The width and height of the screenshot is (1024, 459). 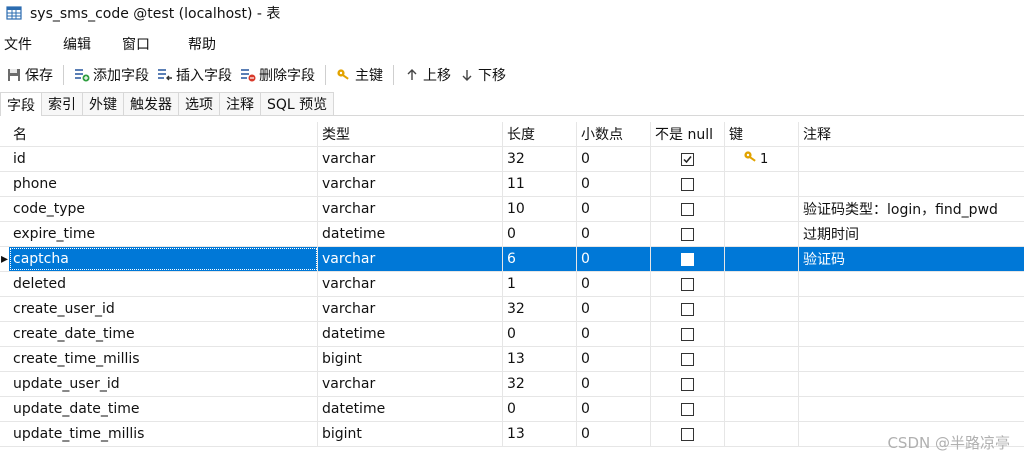 What do you see at coordinates (136, 44) in the screenshot?
I see `menu-window: 窗口` at bounding box center [136, 44].